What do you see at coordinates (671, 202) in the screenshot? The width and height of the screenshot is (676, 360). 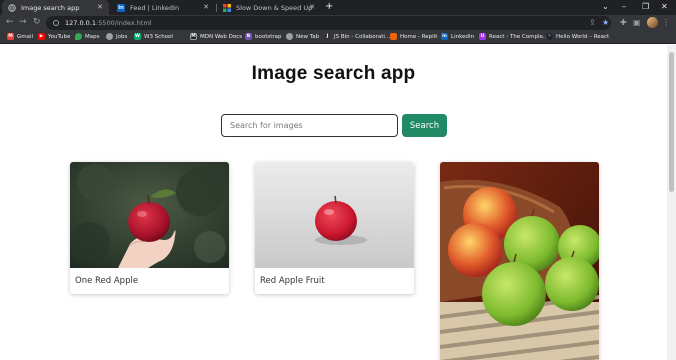 I see `page-scrollbar` at bounding box center [671, 202].